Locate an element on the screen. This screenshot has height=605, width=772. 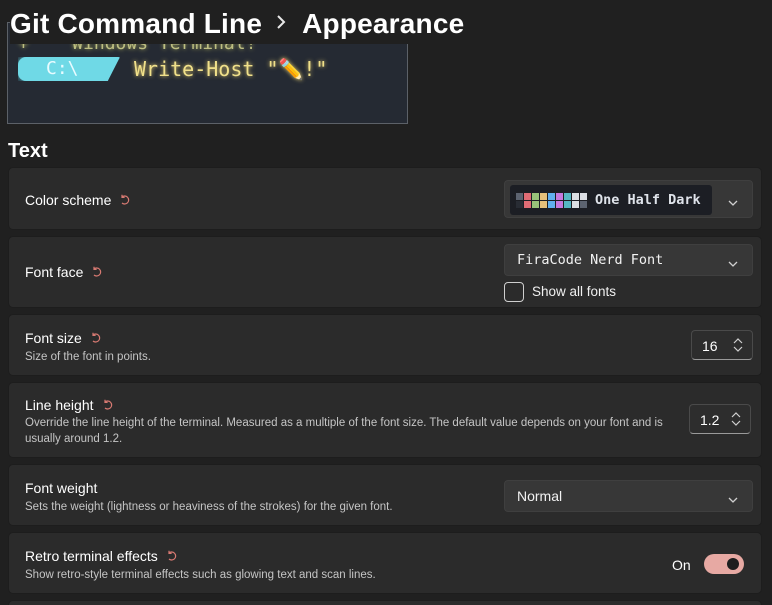
font-face-label: Font face is located at coordinates (54, 272).